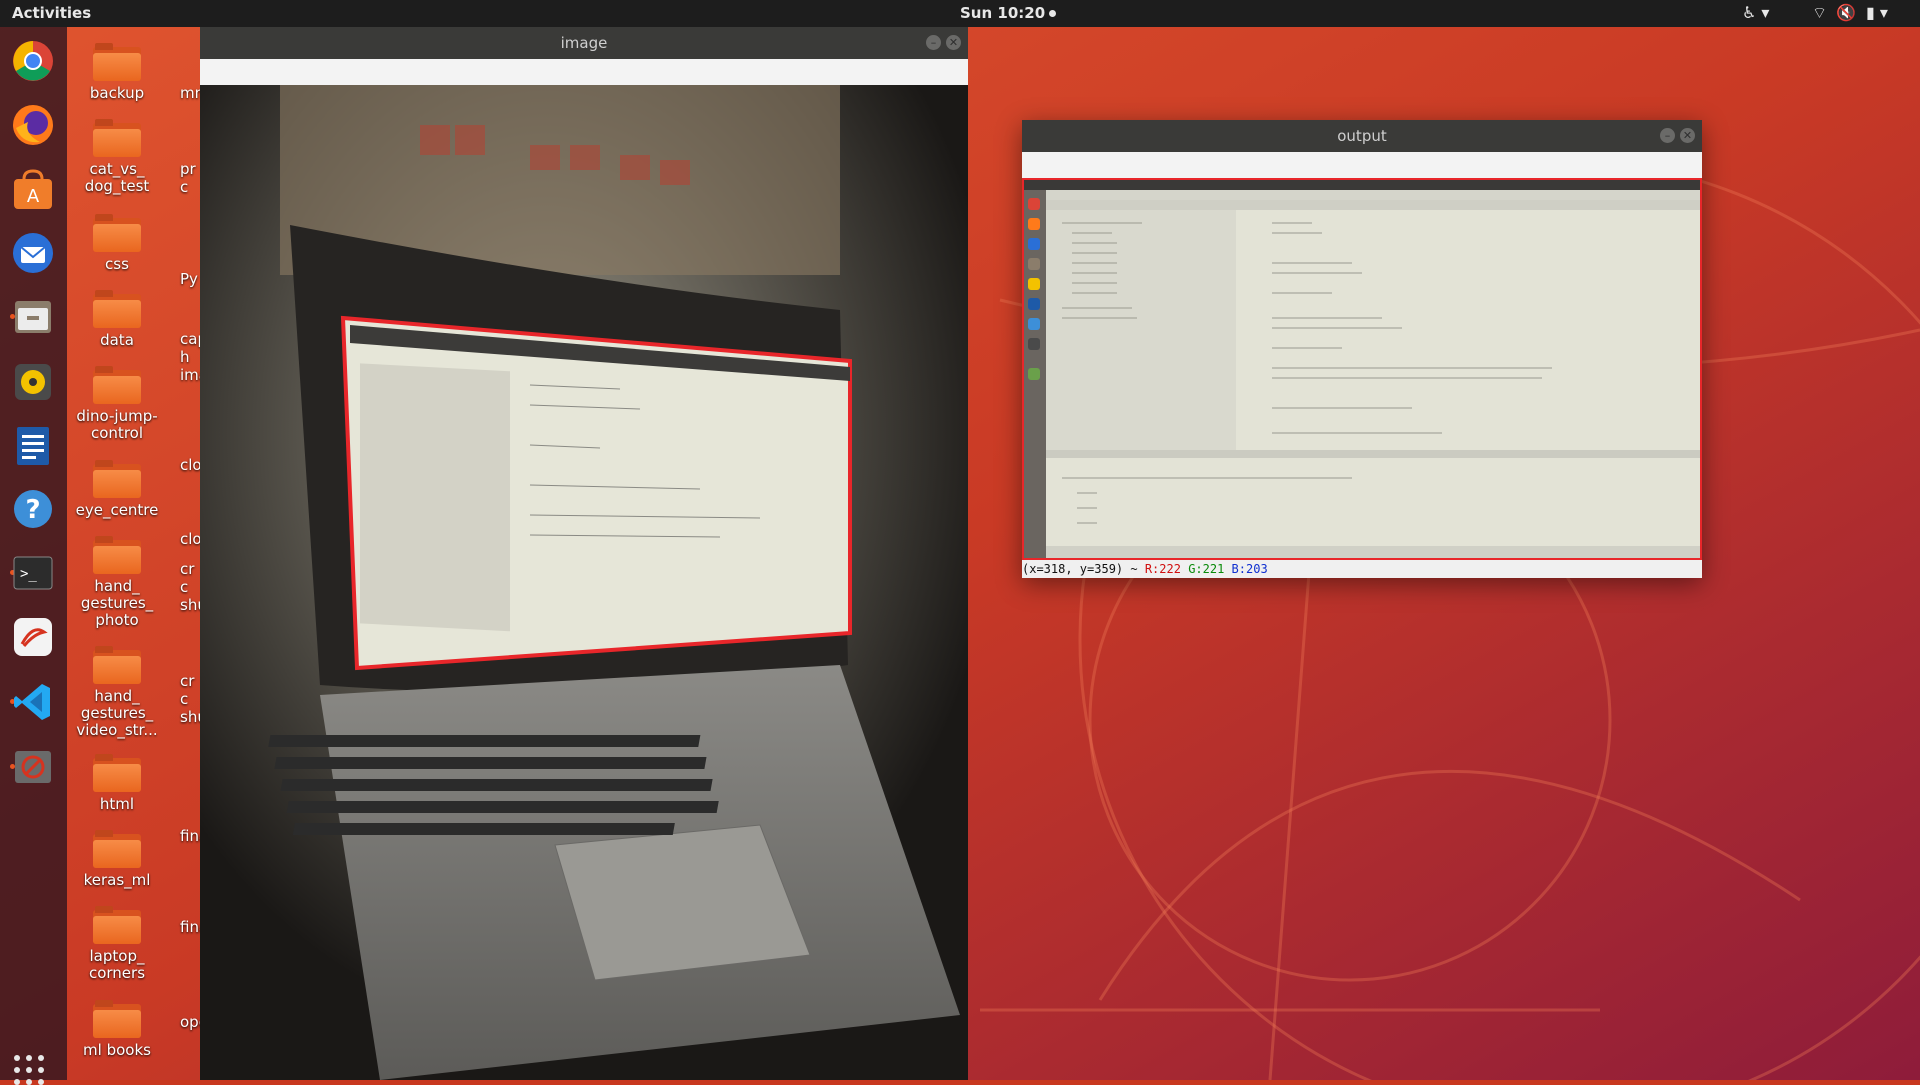  I want to click on rhythmbox-icon, so click(33, 382).